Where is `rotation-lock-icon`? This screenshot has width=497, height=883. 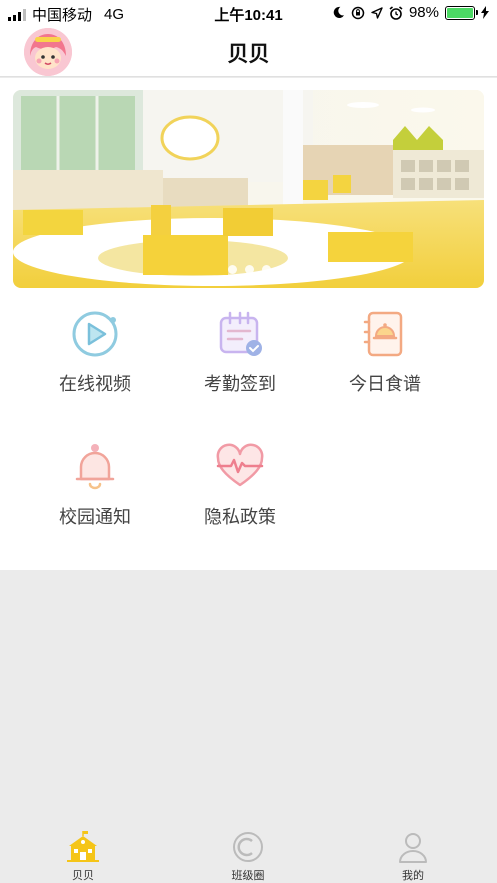 rotation-lock-icon is located at coordinates (358, 12).